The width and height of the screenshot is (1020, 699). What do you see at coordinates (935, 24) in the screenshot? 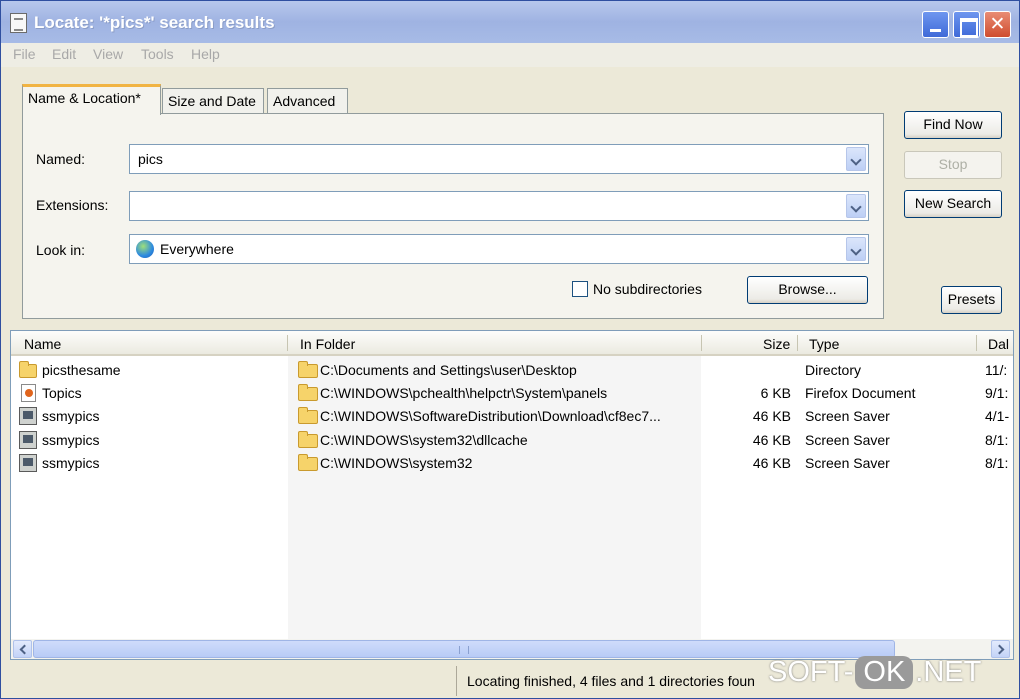
I see `minimize-button` at bounding box center [935, 24].